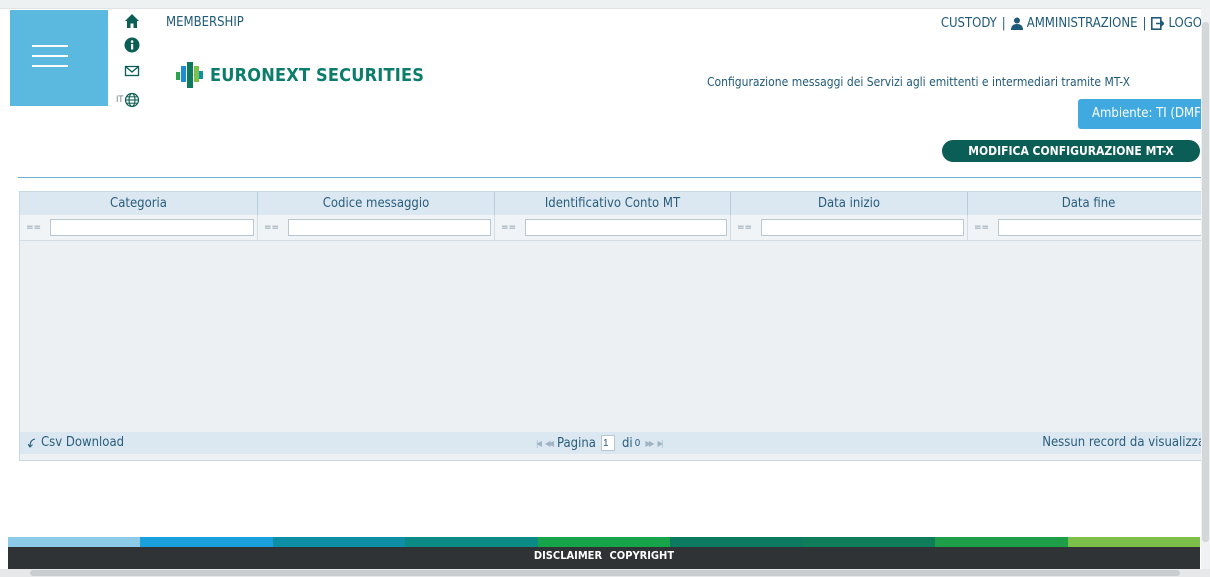  Describe the element at coordinates (152, 227) in the screenshot. I see `filter-input-categoria` at that location.